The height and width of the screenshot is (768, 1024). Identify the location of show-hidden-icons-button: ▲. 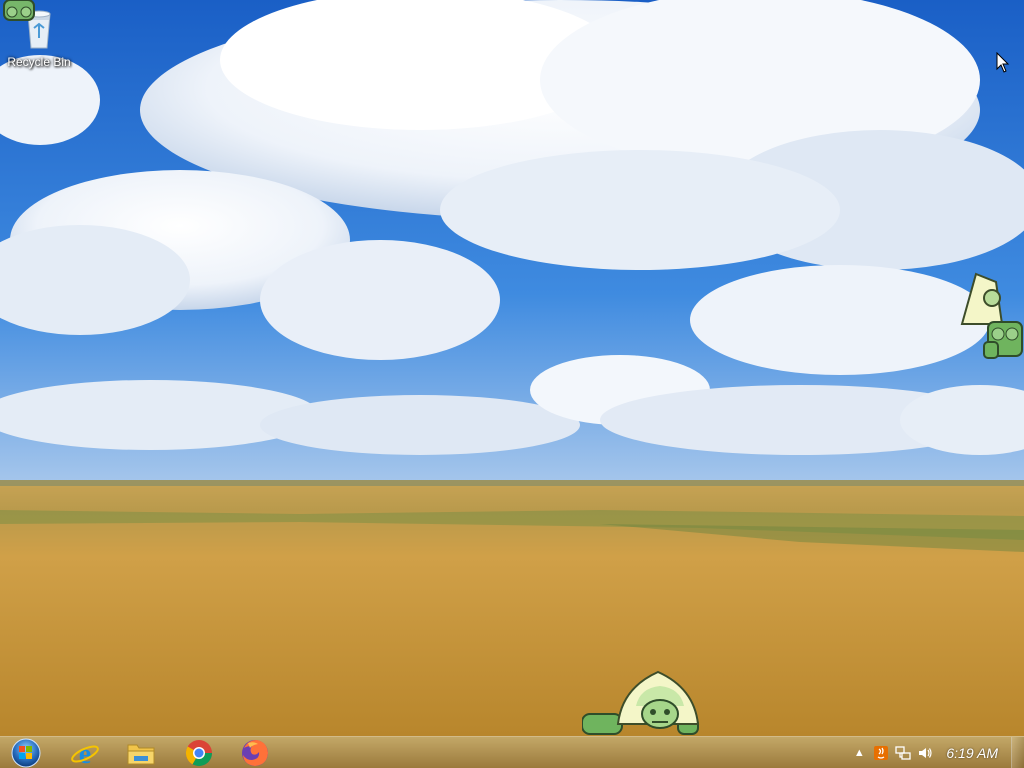
(859, 753).